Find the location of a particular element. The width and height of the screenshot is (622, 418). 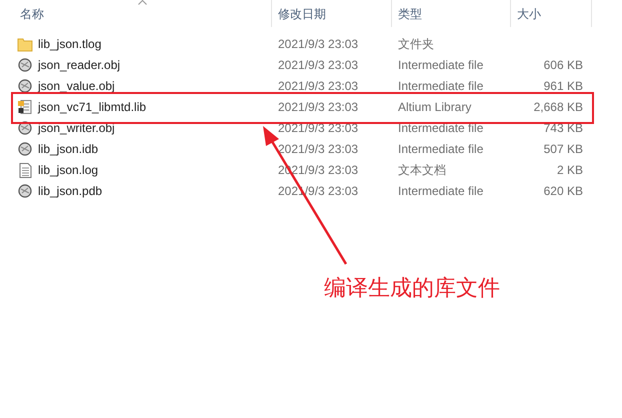

file-type: Altium Library is located at coordinates (435, 107).